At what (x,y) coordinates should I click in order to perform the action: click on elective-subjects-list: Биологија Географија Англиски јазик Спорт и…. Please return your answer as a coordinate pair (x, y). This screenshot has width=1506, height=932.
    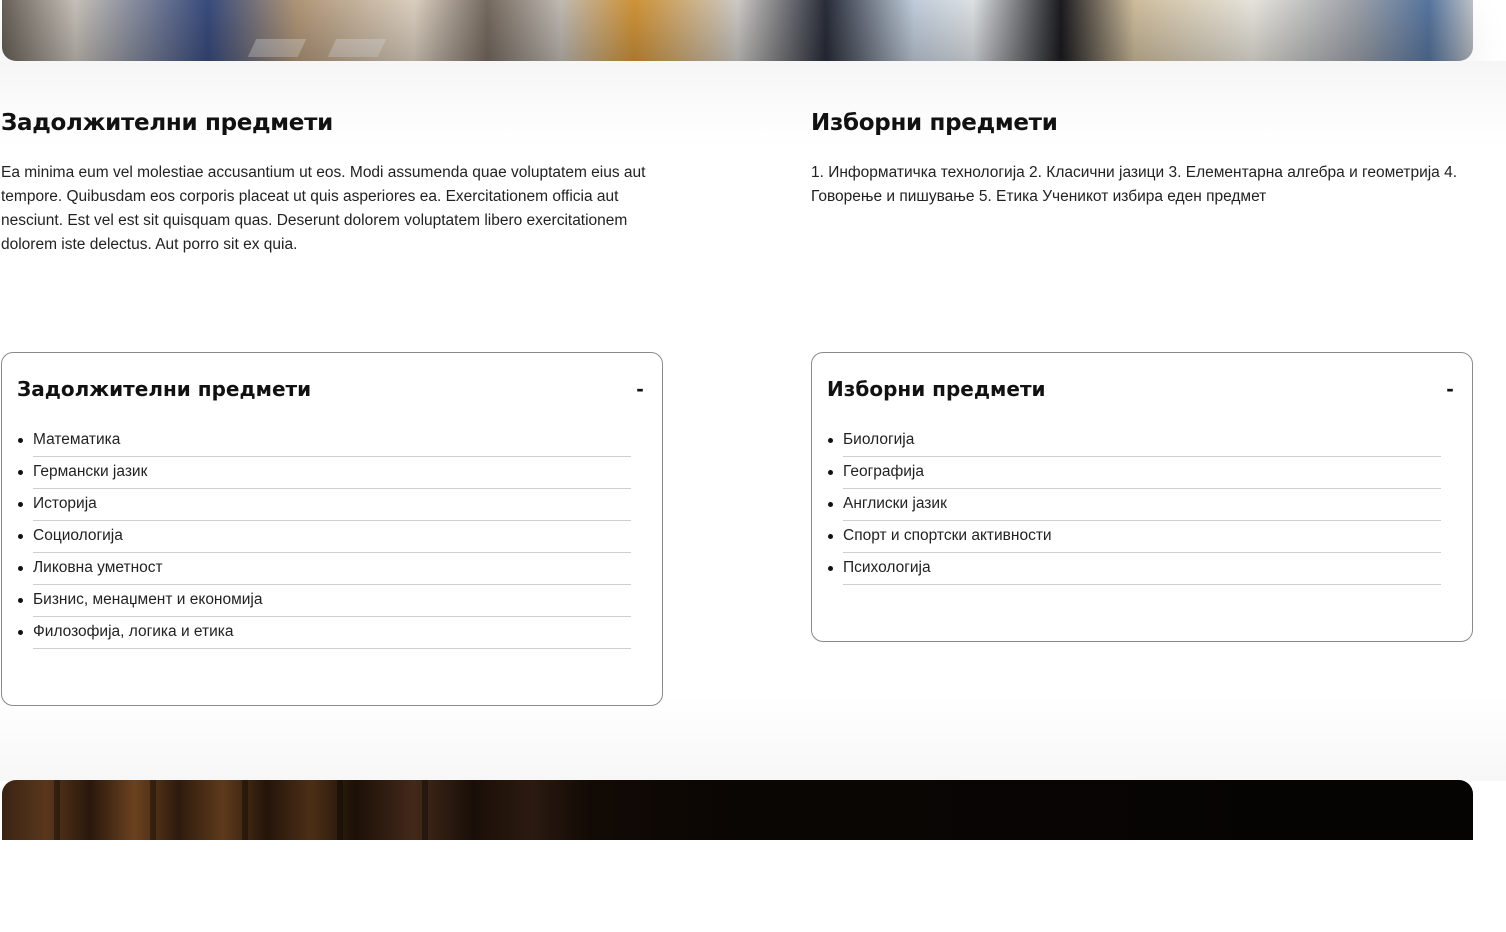
    Looking at the image, I should click on (1142, 505).